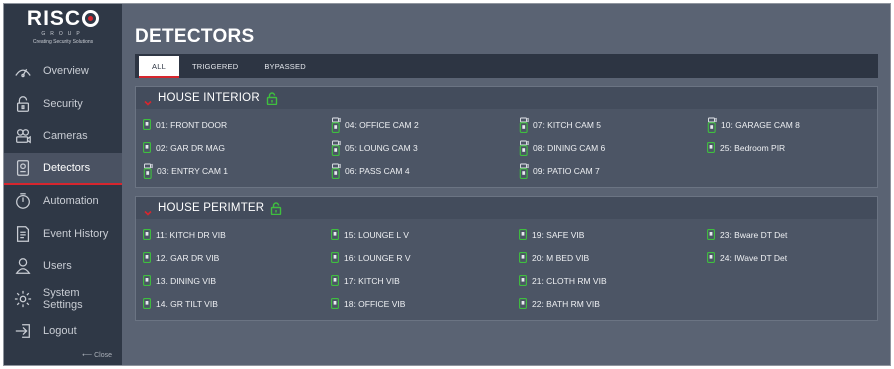  Describe the element at coordinates (566, 170) in the screenshot. I see `detector-label: 09: PATIO CAM 7` at that location.